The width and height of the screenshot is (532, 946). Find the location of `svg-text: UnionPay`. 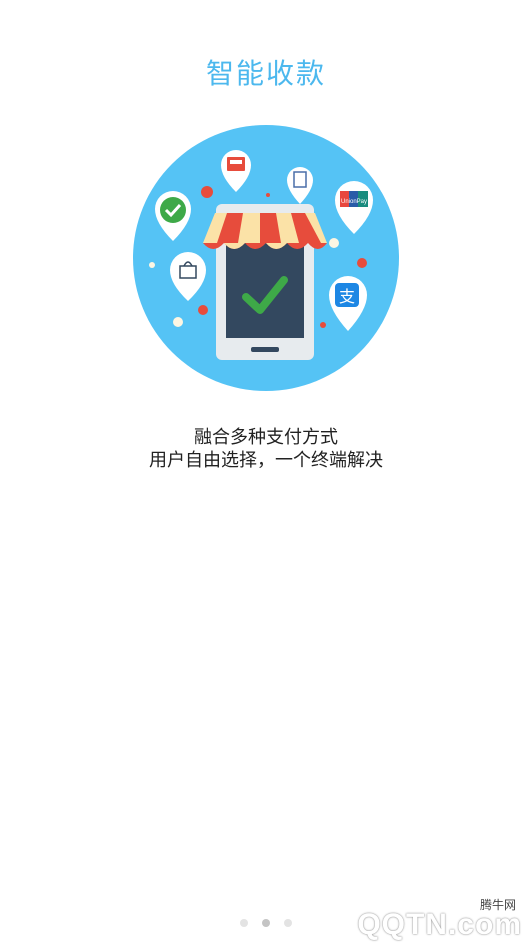

svg-text: UnionPay is located at coordinates (354, 202).